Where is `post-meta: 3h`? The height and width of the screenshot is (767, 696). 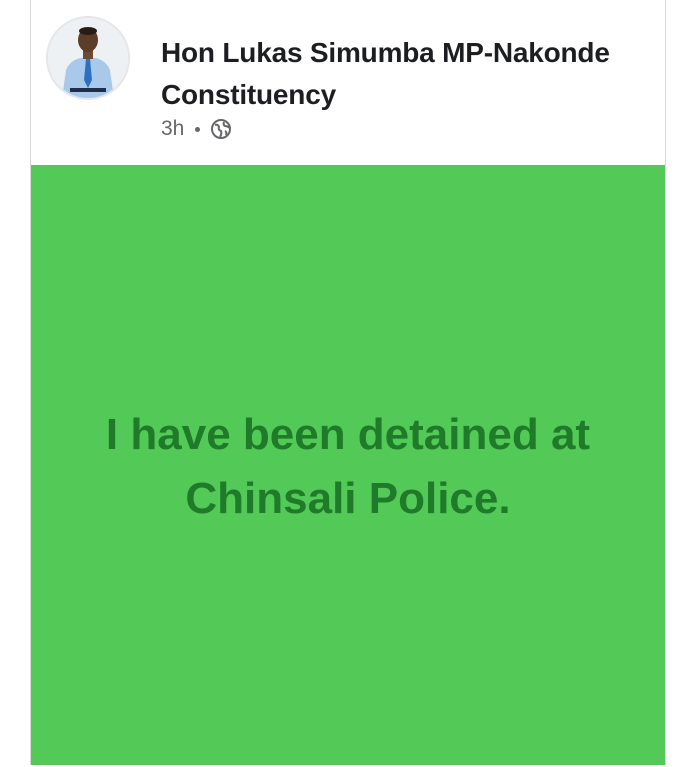
post-meta: 3h is located at coordinates (196, 129).